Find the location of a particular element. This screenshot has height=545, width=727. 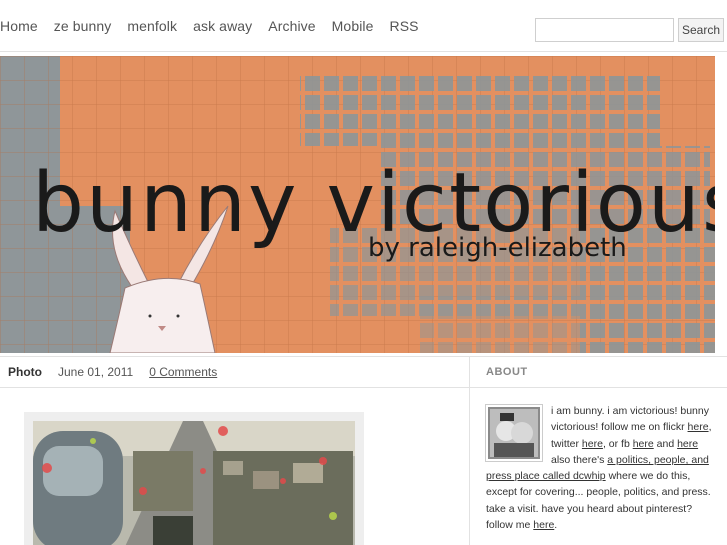

search-button: Search is located at coordinates (701, 30).